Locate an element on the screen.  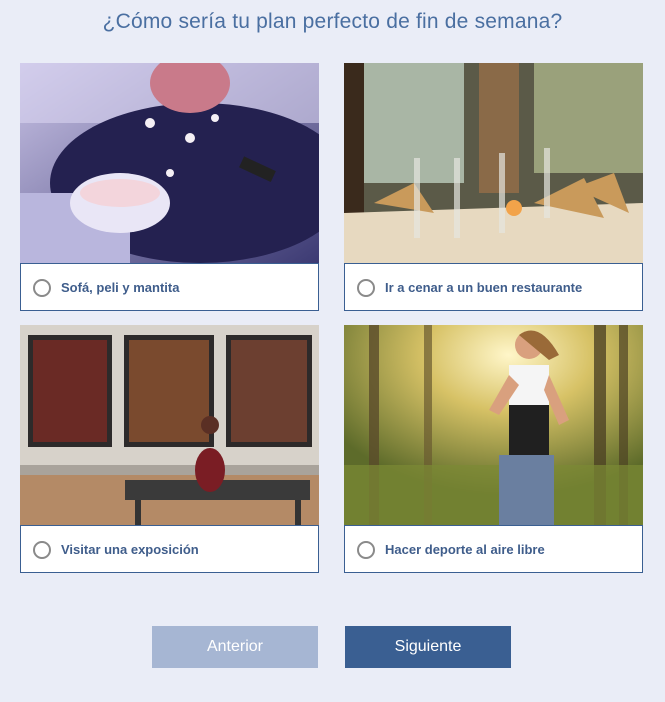
option-label: Ir a cenar a un buen restaurante is located at coordinates (484, 287).